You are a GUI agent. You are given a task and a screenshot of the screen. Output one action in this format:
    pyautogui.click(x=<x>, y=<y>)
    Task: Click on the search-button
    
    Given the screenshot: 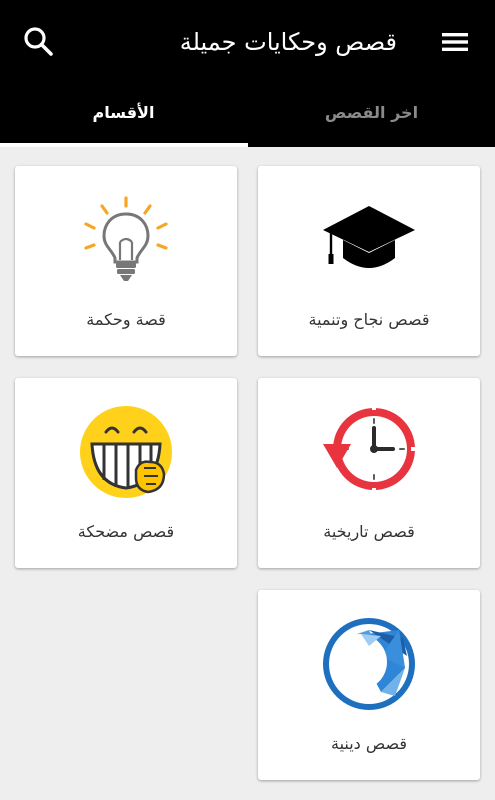 What is the action you would take?
    pyautogui.click(x=39, y=42)
    